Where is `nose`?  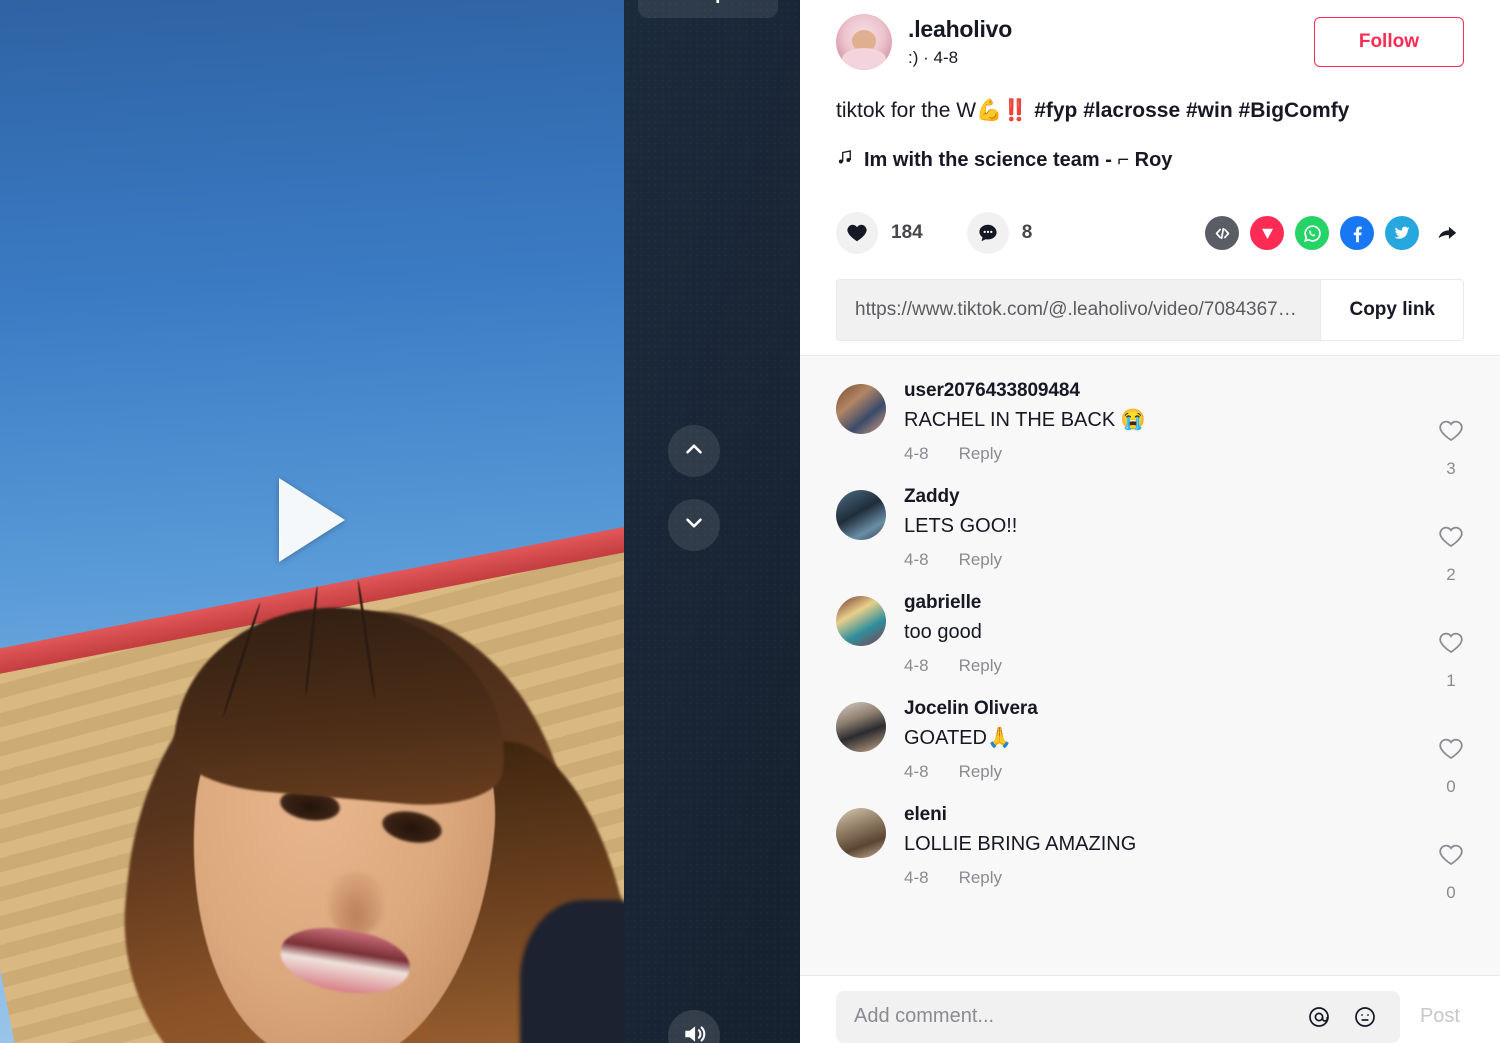 nose is located at coordinates (356, 903).